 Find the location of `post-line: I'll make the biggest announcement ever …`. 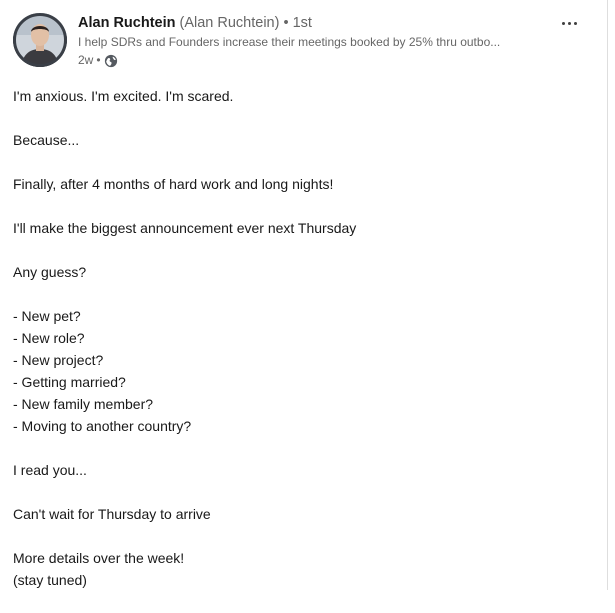

post-line: I'll make the biggest announcement ever … is located at coordinates (185, 228).